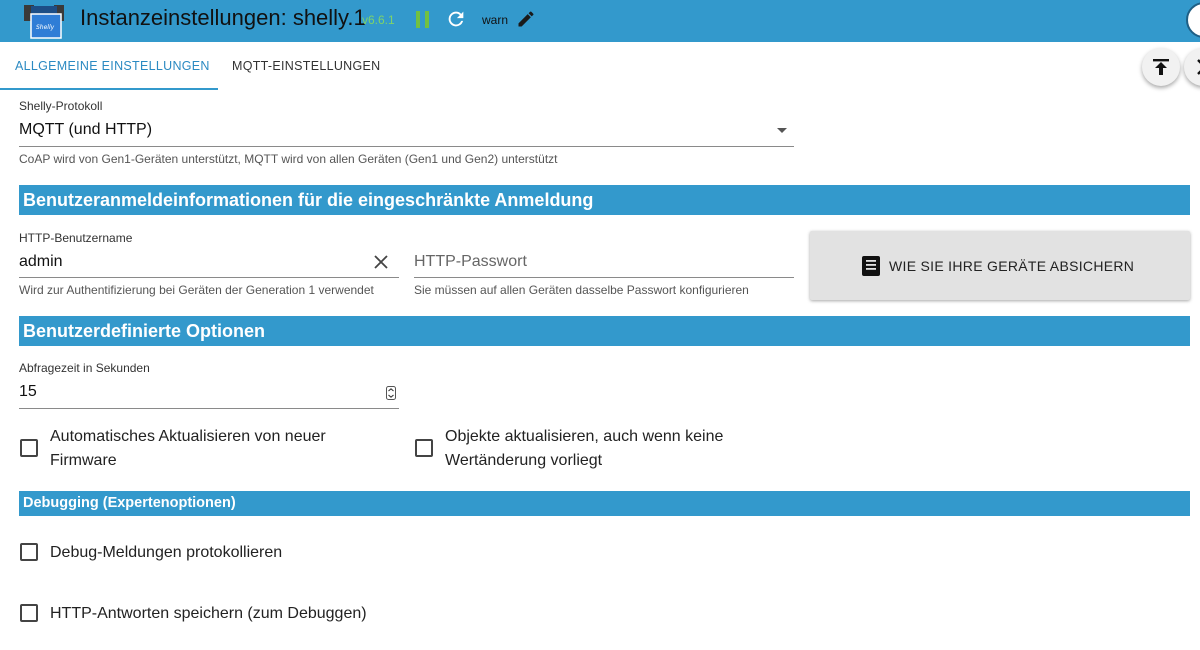 The image size is (1200, 650). What do you see at coordinates (209, 277) in the screenshot?
I see `username-underline` at bounding box center [209, 277].